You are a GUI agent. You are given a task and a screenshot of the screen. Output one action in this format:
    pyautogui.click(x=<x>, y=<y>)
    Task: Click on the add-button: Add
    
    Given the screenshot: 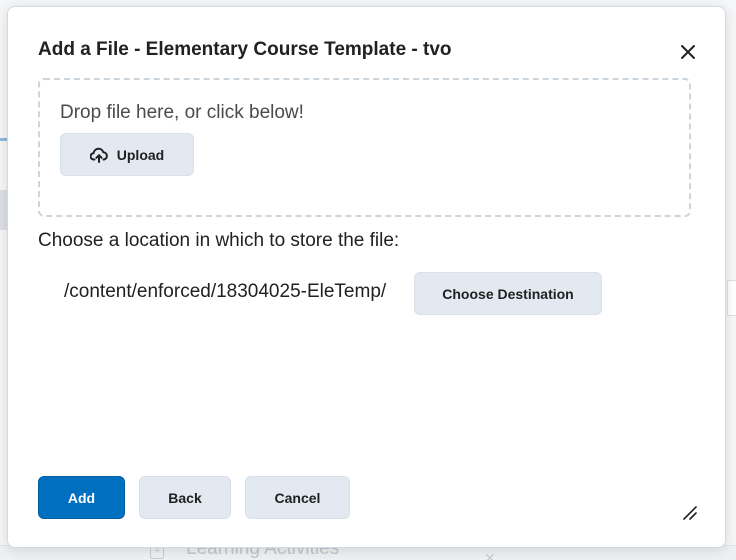 What is the action you would take?
    pyautogui.click(x=81, y=497)
    